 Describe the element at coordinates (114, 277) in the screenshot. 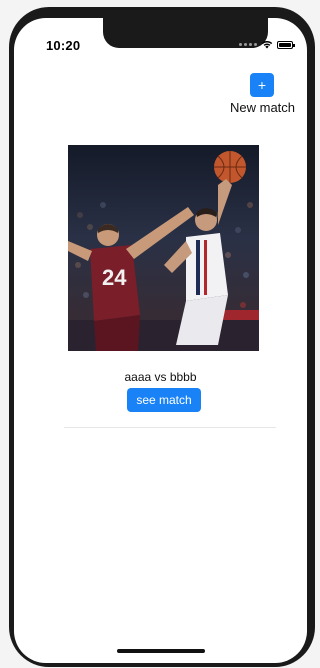

I see `jersey-number: 24` at that location.